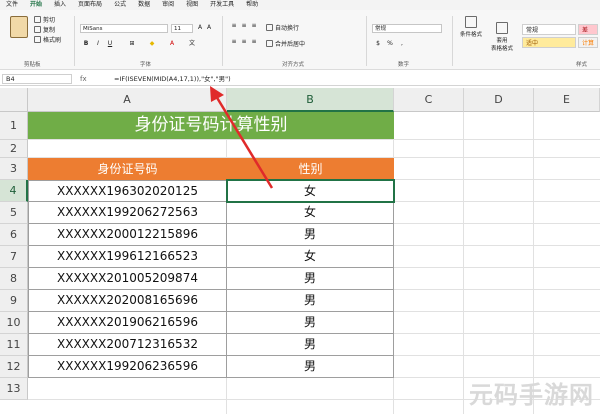  Describe the element at coordinates (168, 5) in the screenshot. I see `menu-review: 审阅` at that location.